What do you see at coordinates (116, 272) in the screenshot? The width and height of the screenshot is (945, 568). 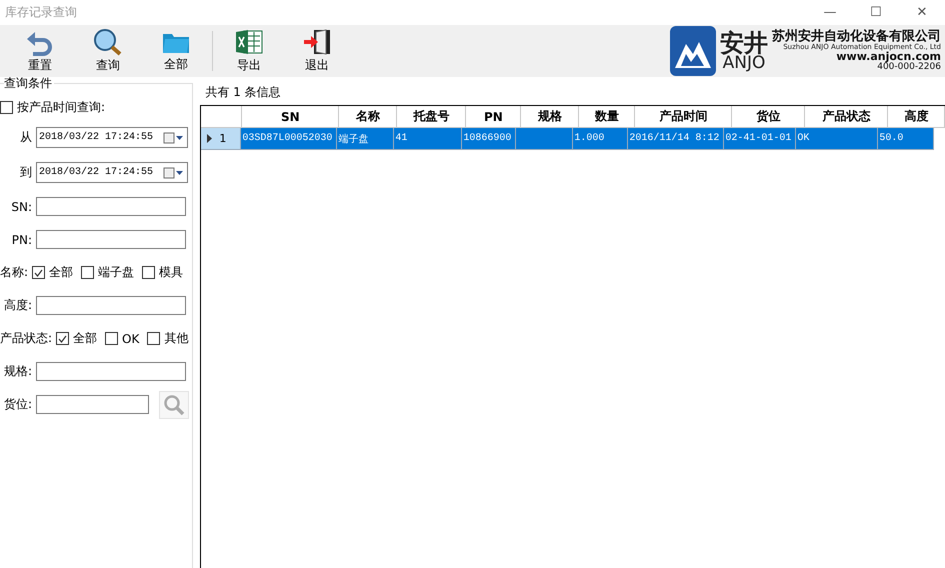 I see `checkbox-label: 端子盘` at bounding box center [116, 272].